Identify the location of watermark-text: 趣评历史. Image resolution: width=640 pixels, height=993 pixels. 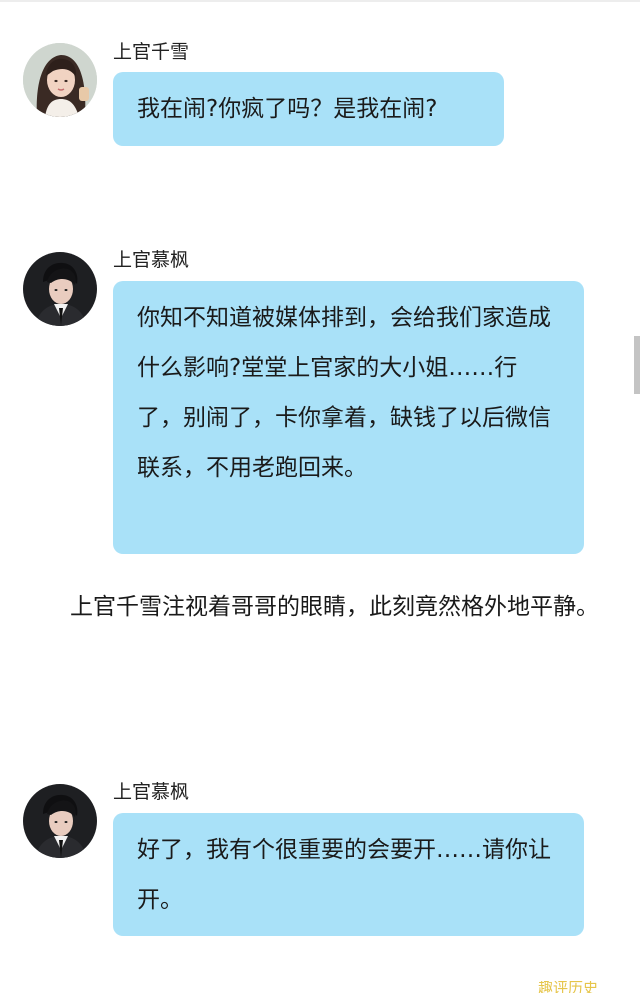
(568, 987).